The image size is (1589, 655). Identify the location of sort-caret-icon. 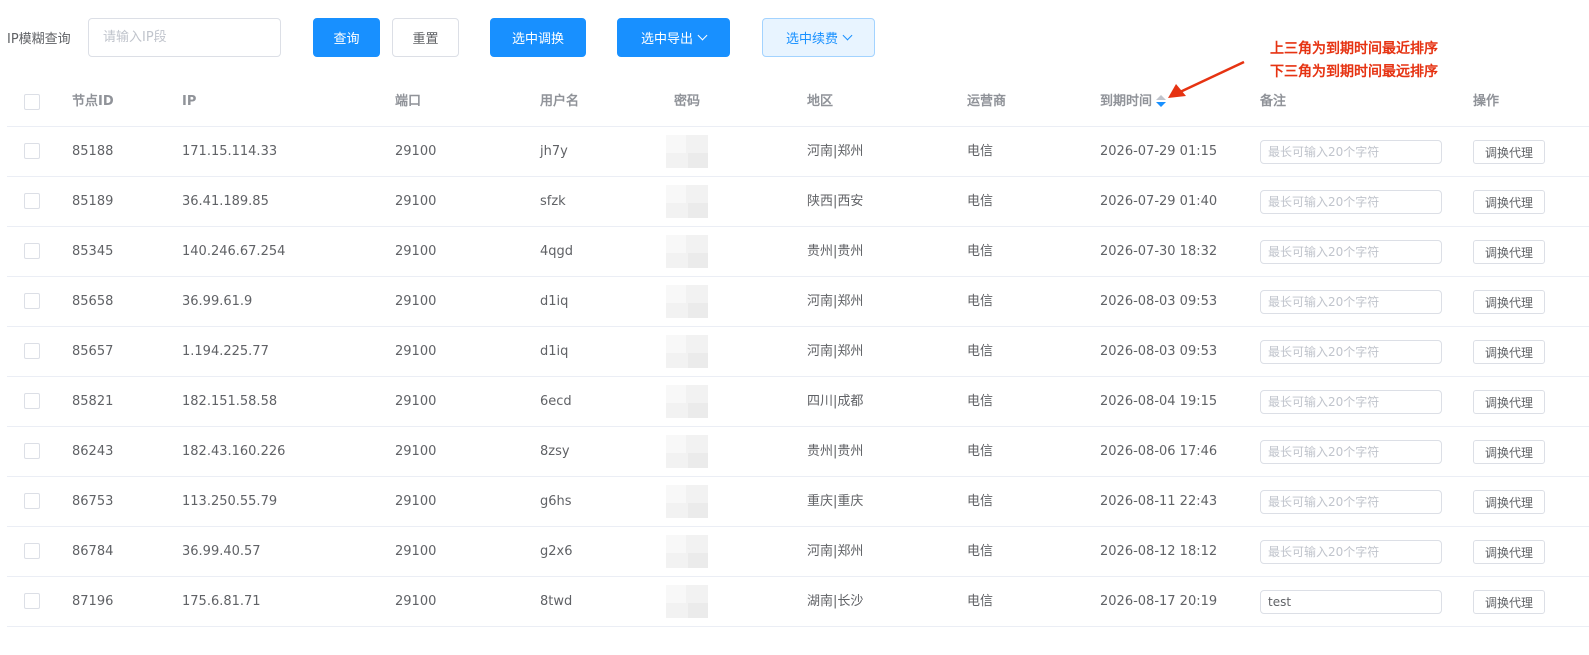
(1161, 100).